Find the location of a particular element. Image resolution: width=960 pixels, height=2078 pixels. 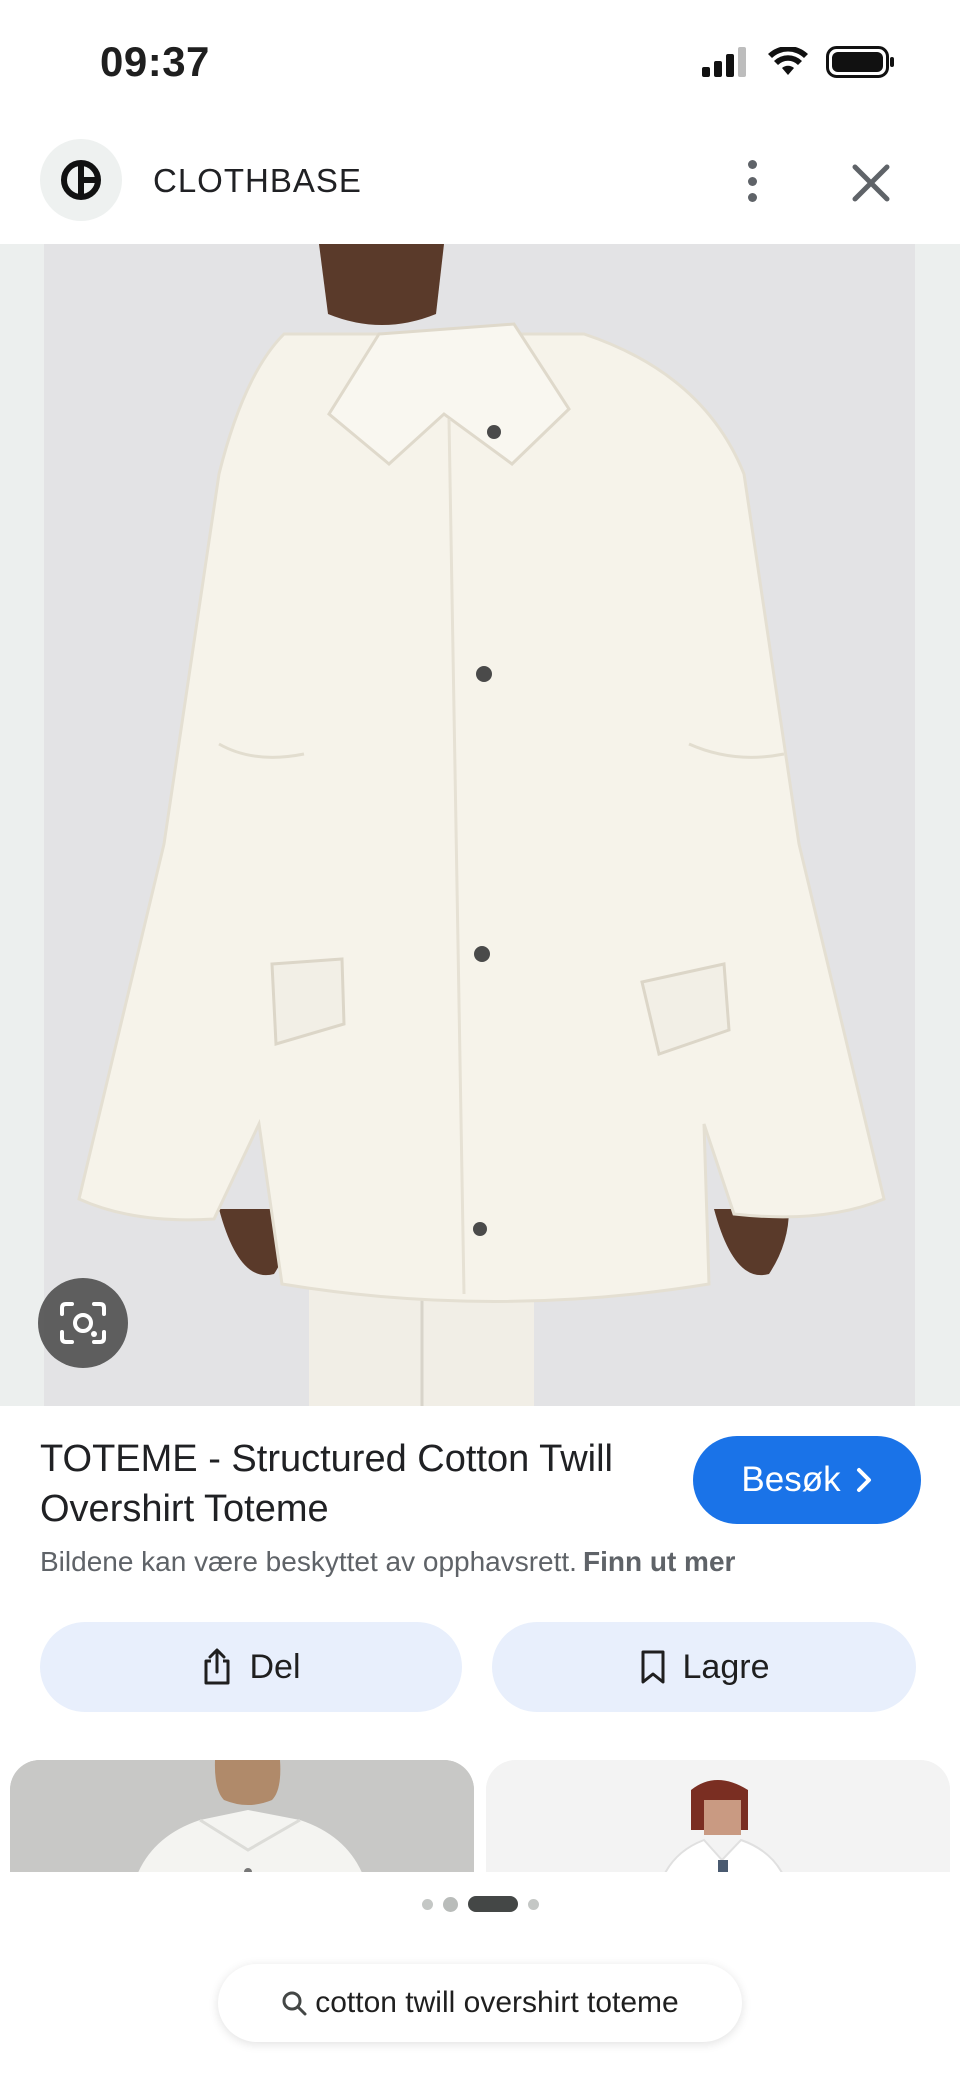

battery-icon is located at coordinates (860, 62).